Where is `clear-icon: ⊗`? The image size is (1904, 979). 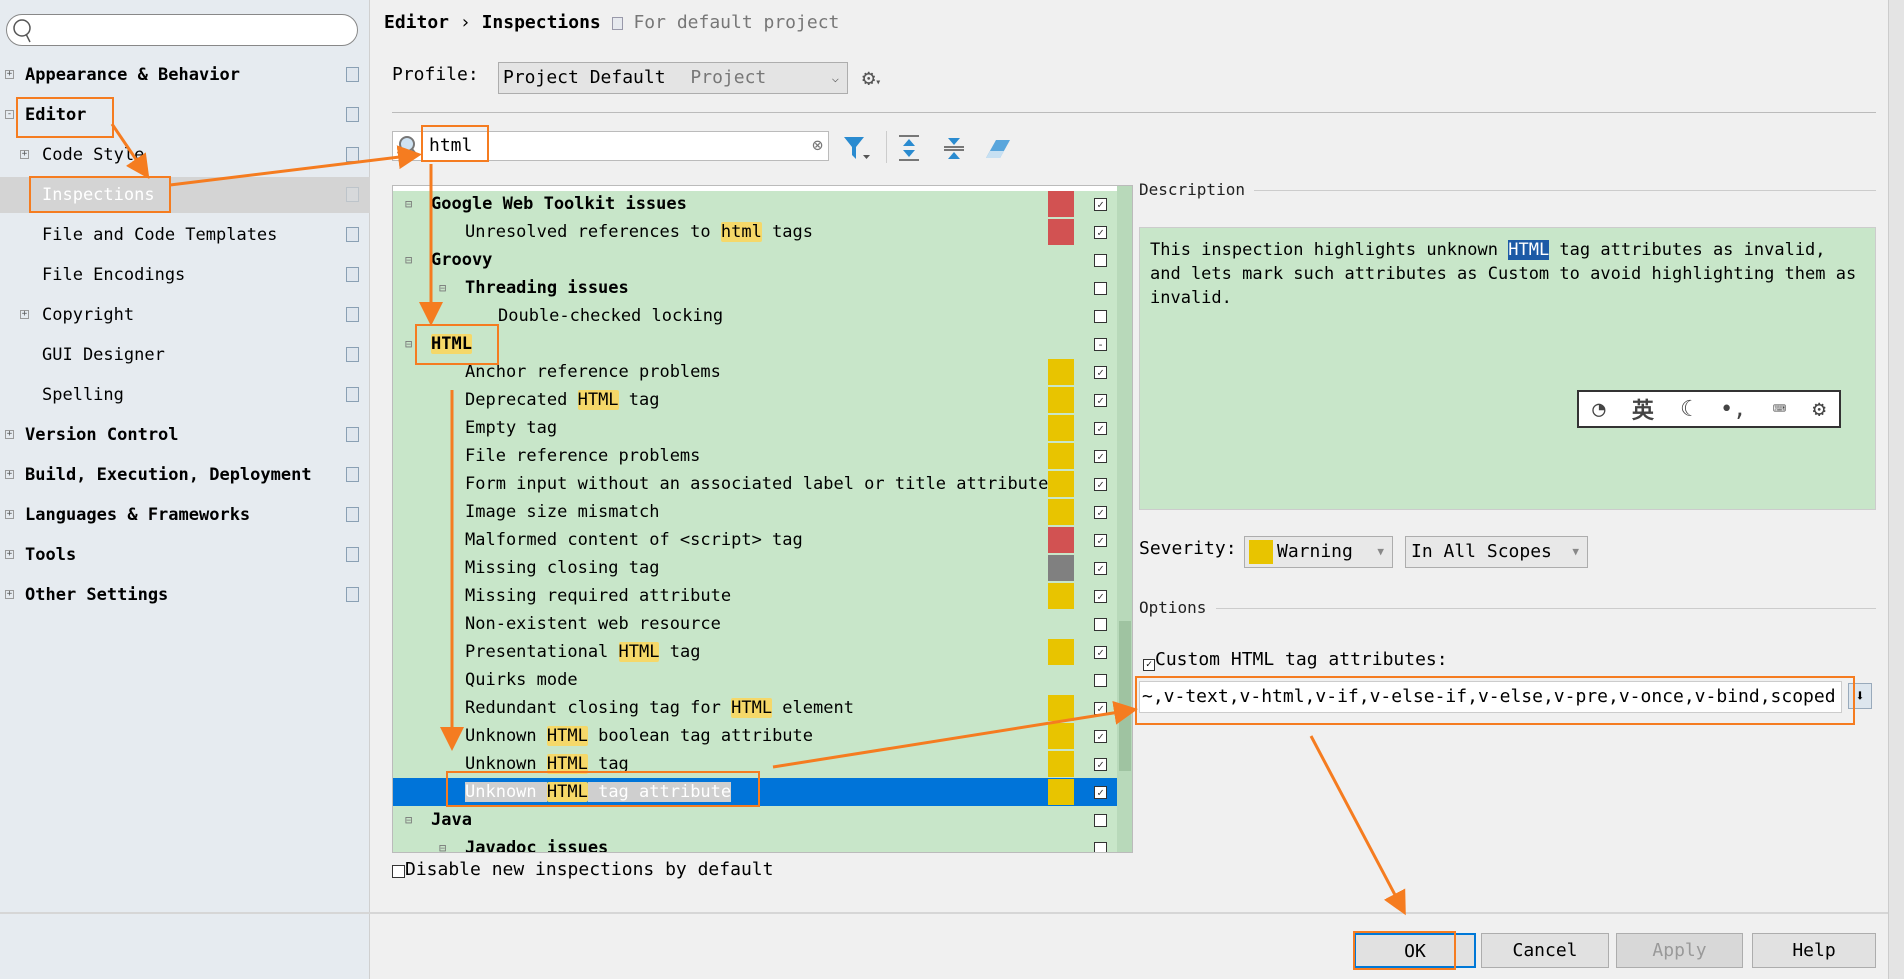 clear-icon: ⊗ is located at coordinates (817, 145).